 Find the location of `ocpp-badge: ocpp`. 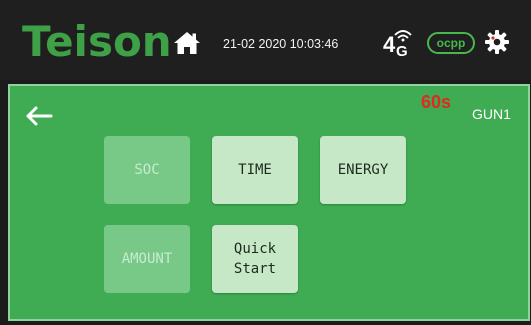

ocpp-badge: ocpp is located at coordinates (451, 43).